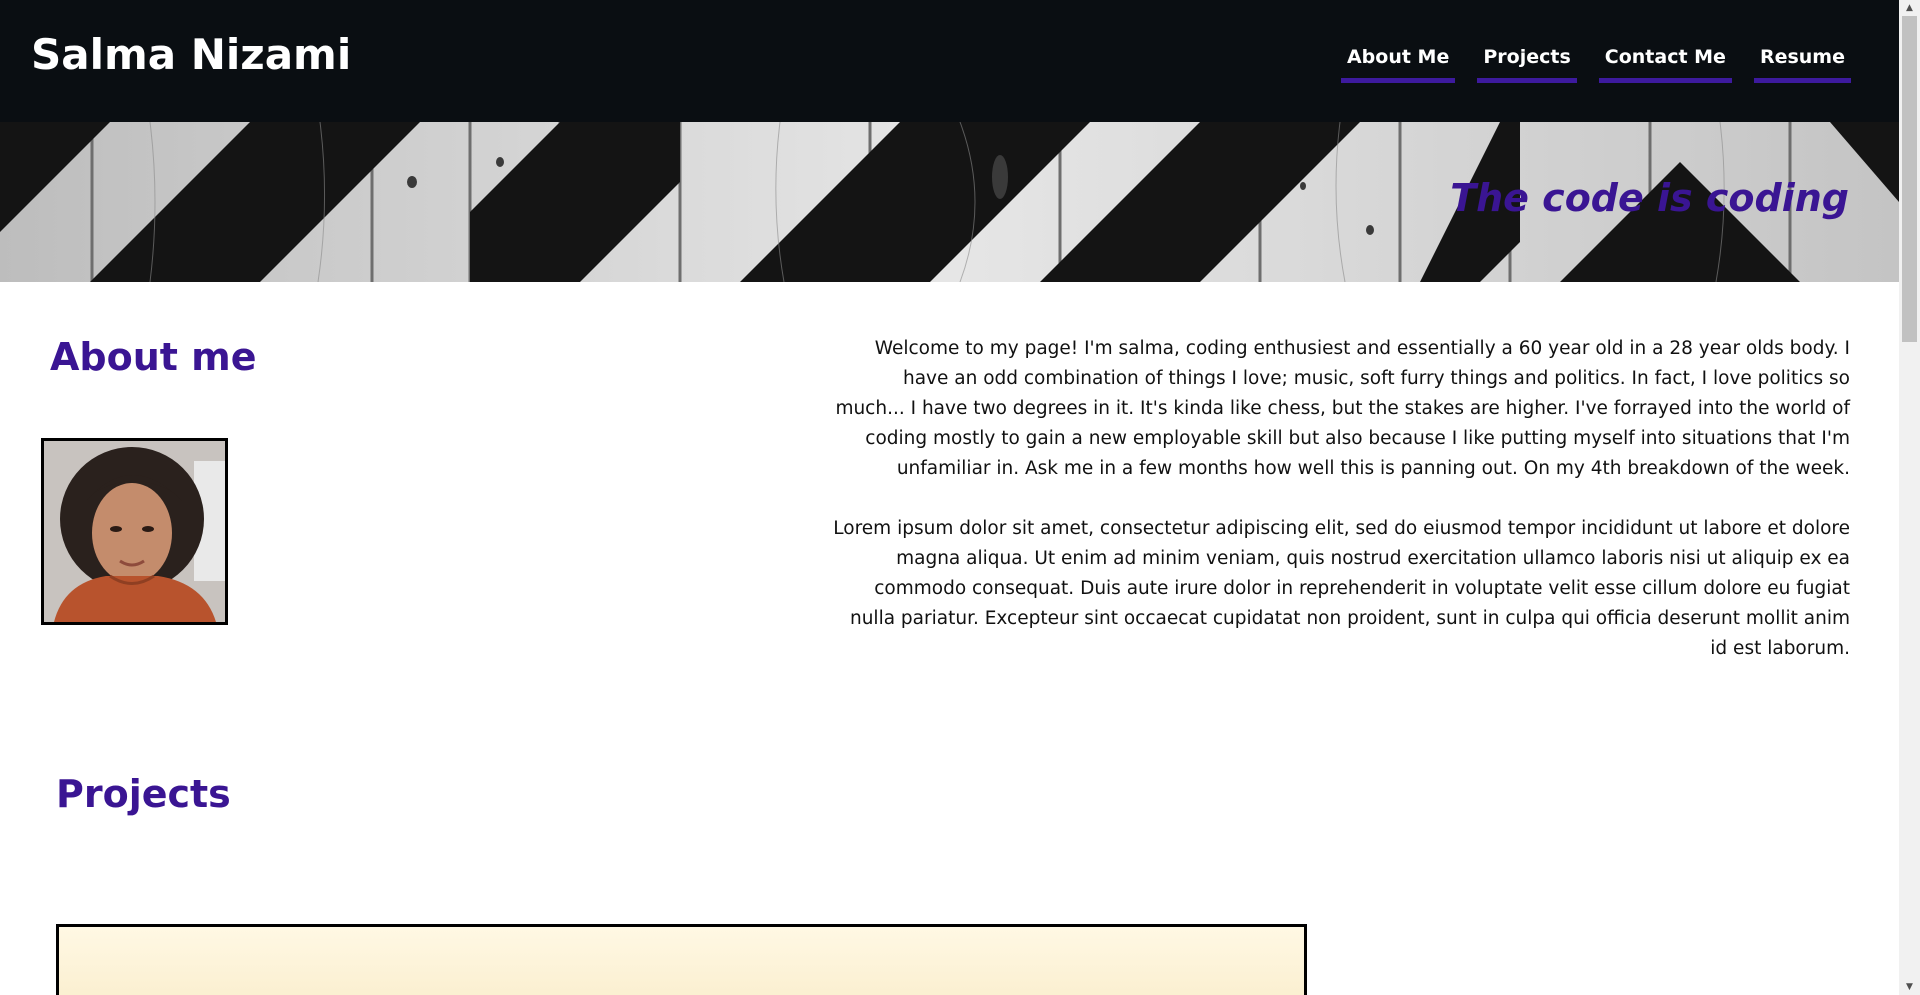 Image resolution: width=1920 pixels, height=995 pixels. What do you see at coordinates (191, 54) in the screenshot?
I see `site-title: Salma Nizami` at bounding box center [191, 54].